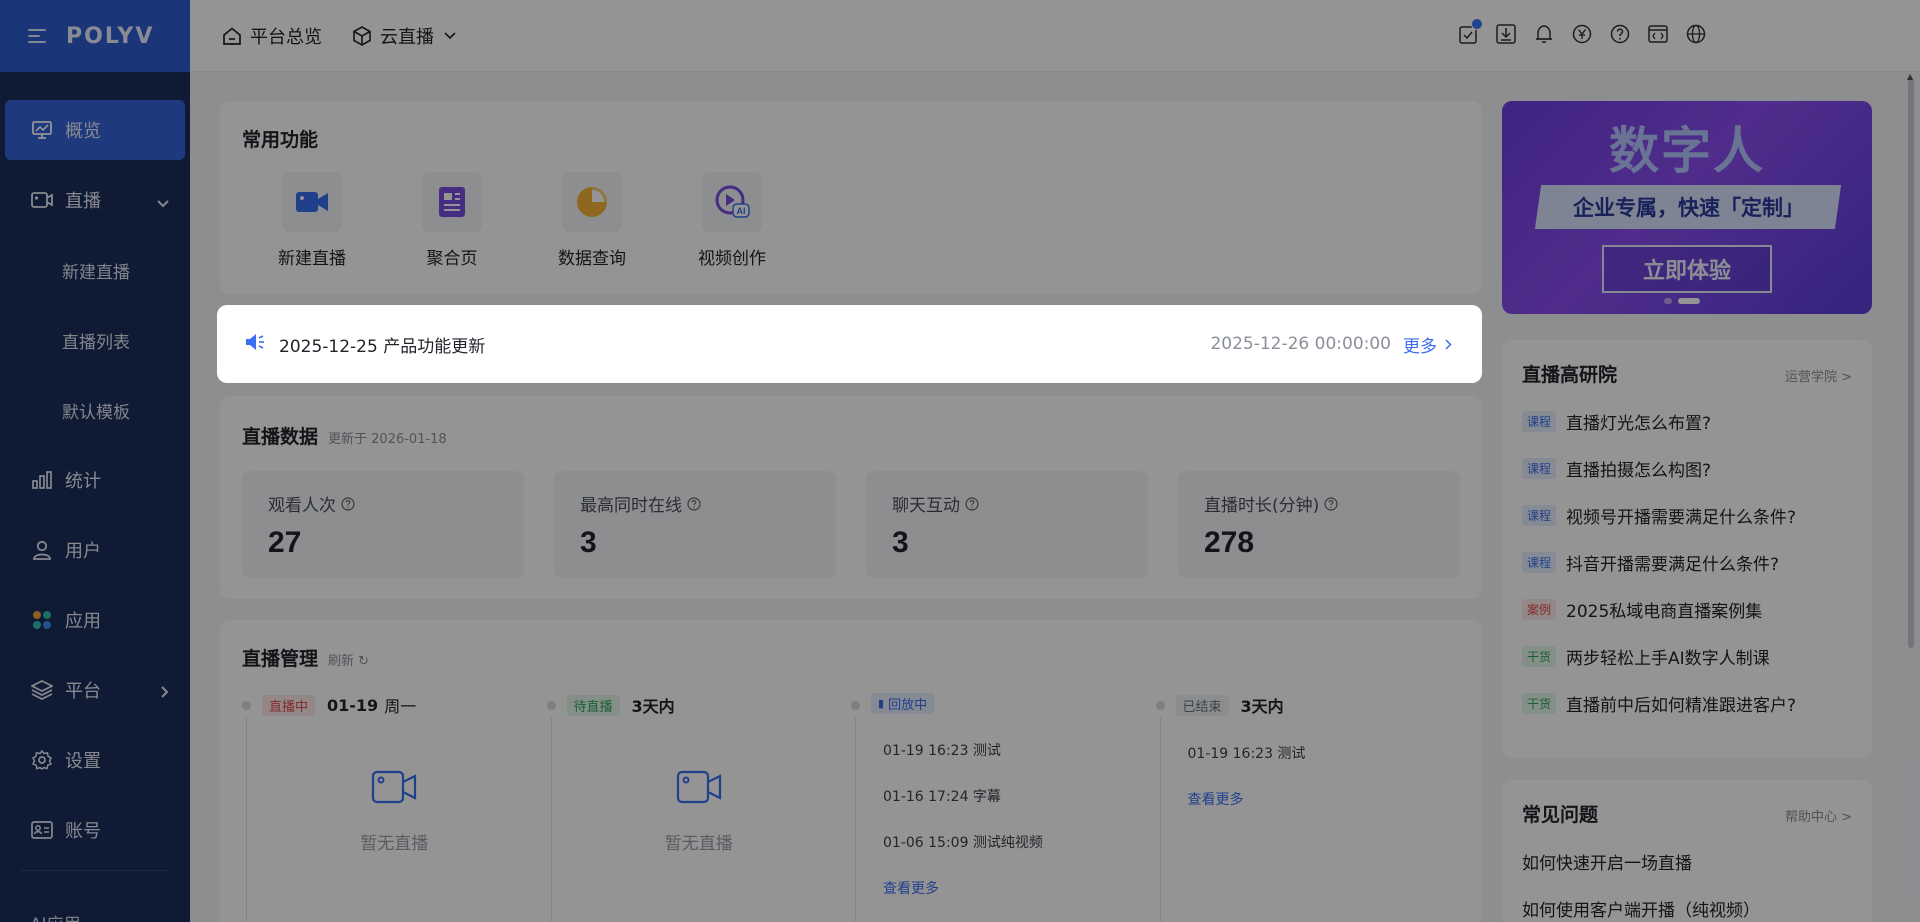  What do you see at coordinates (1300, 344) in the screenshot?
I see `announcement-date: 2025-12-26 00:00:00` at bounding box center [1300, 344].